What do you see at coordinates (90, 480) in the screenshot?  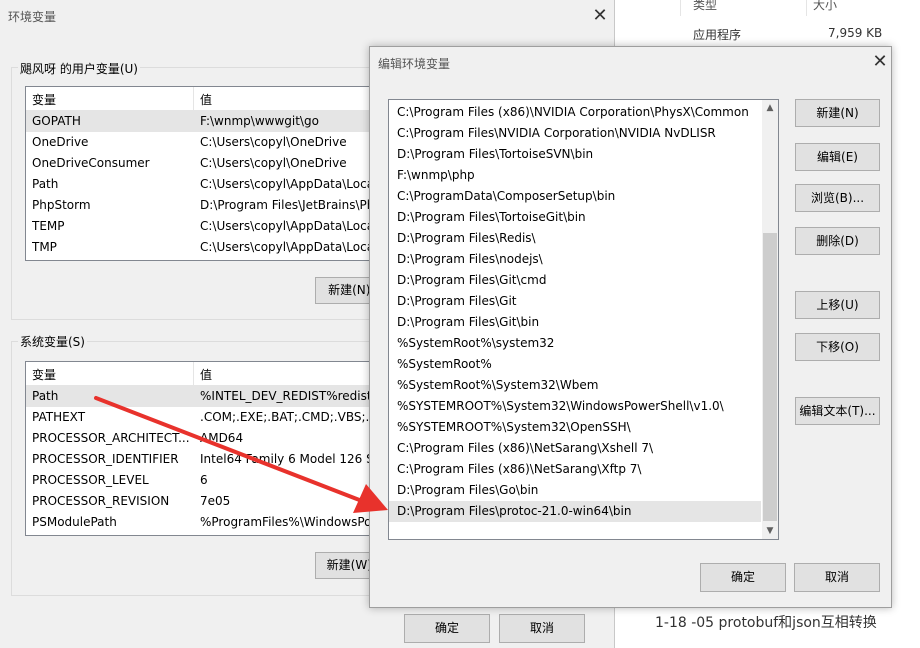 I see `var-name: PROCESSOR_LEVEL` at bounding box center [90, 480].